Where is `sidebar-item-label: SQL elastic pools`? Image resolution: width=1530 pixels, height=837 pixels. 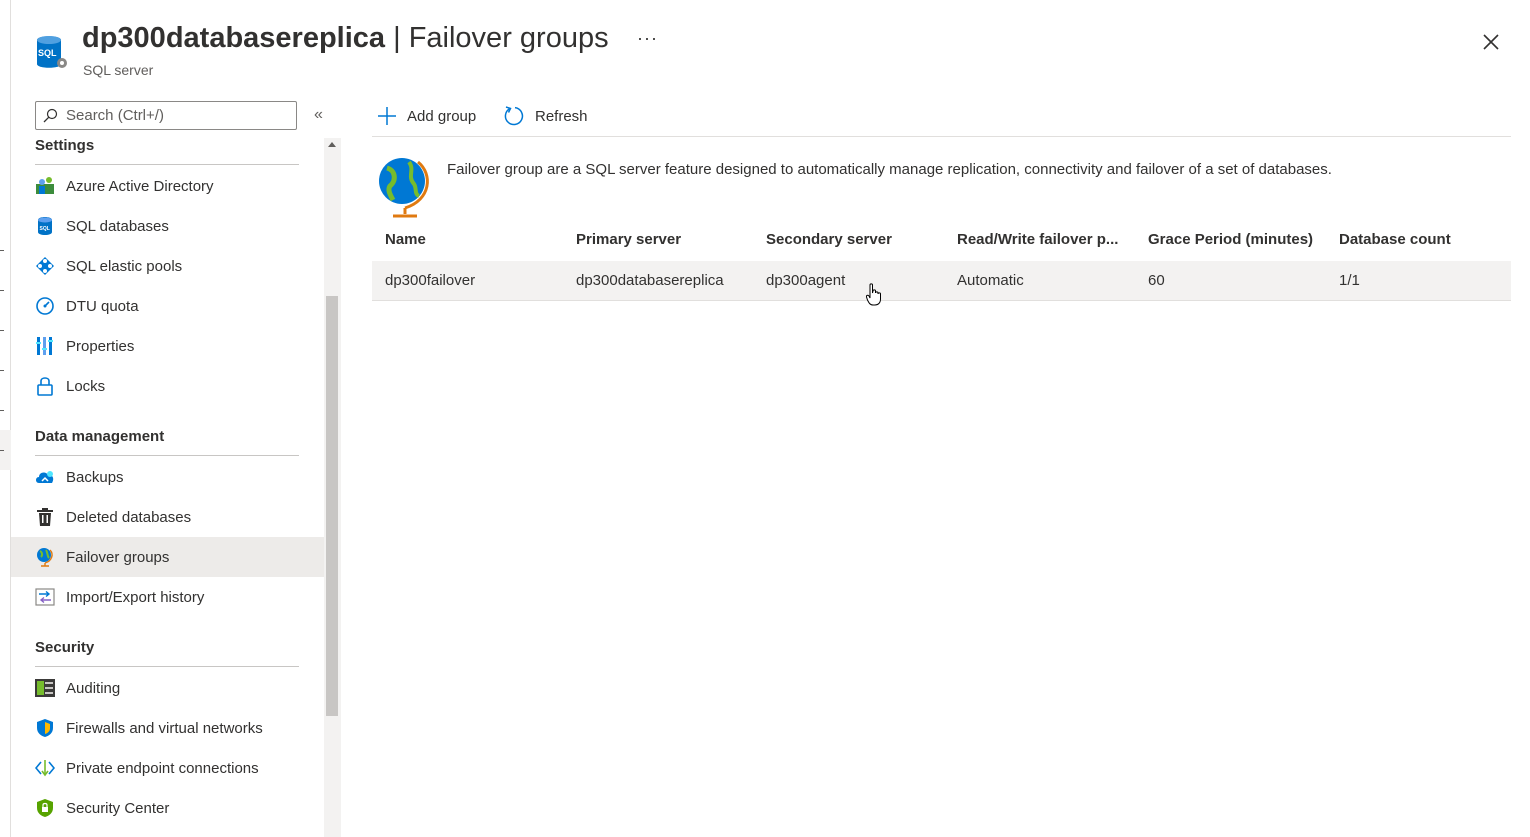 sidebar-item-label: SQL elastic pools is located at coordinates (124, 266).